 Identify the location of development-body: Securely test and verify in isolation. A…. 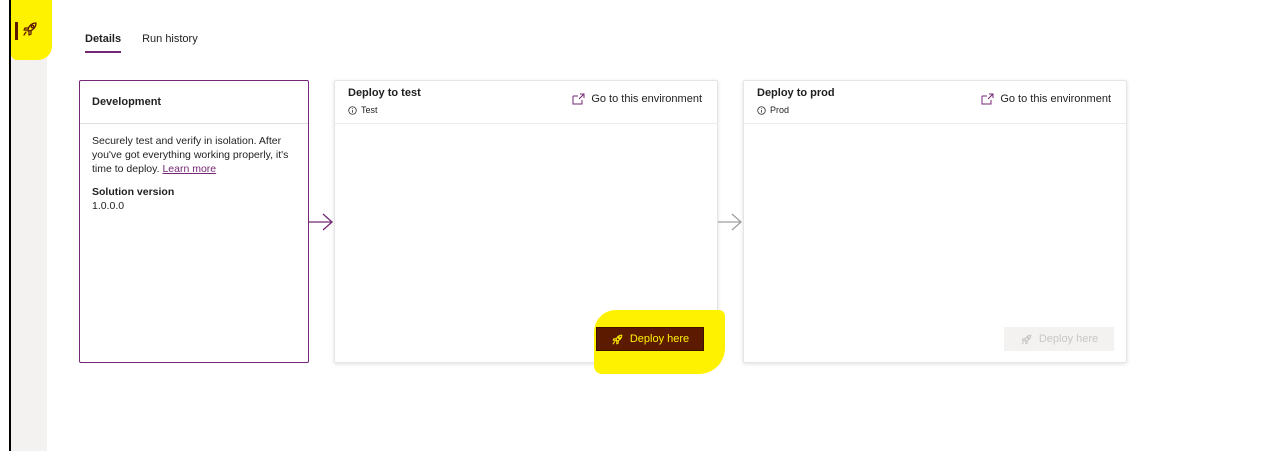
(194, 173).